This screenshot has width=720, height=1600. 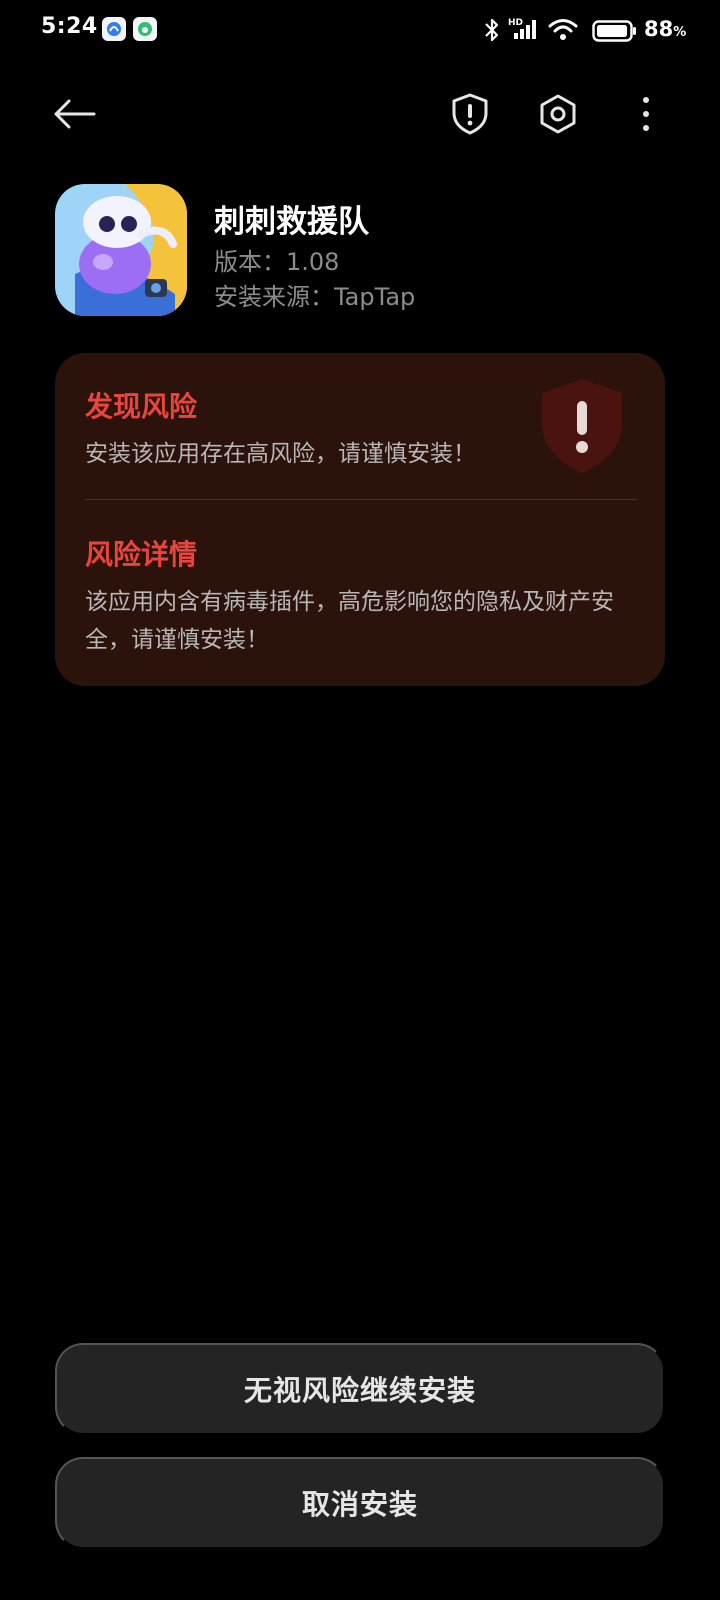 What do you see at coordinates (141, 554) in the screenshot?
I see `risk-details-title: 风险详情` at bounding box center [141, 554].